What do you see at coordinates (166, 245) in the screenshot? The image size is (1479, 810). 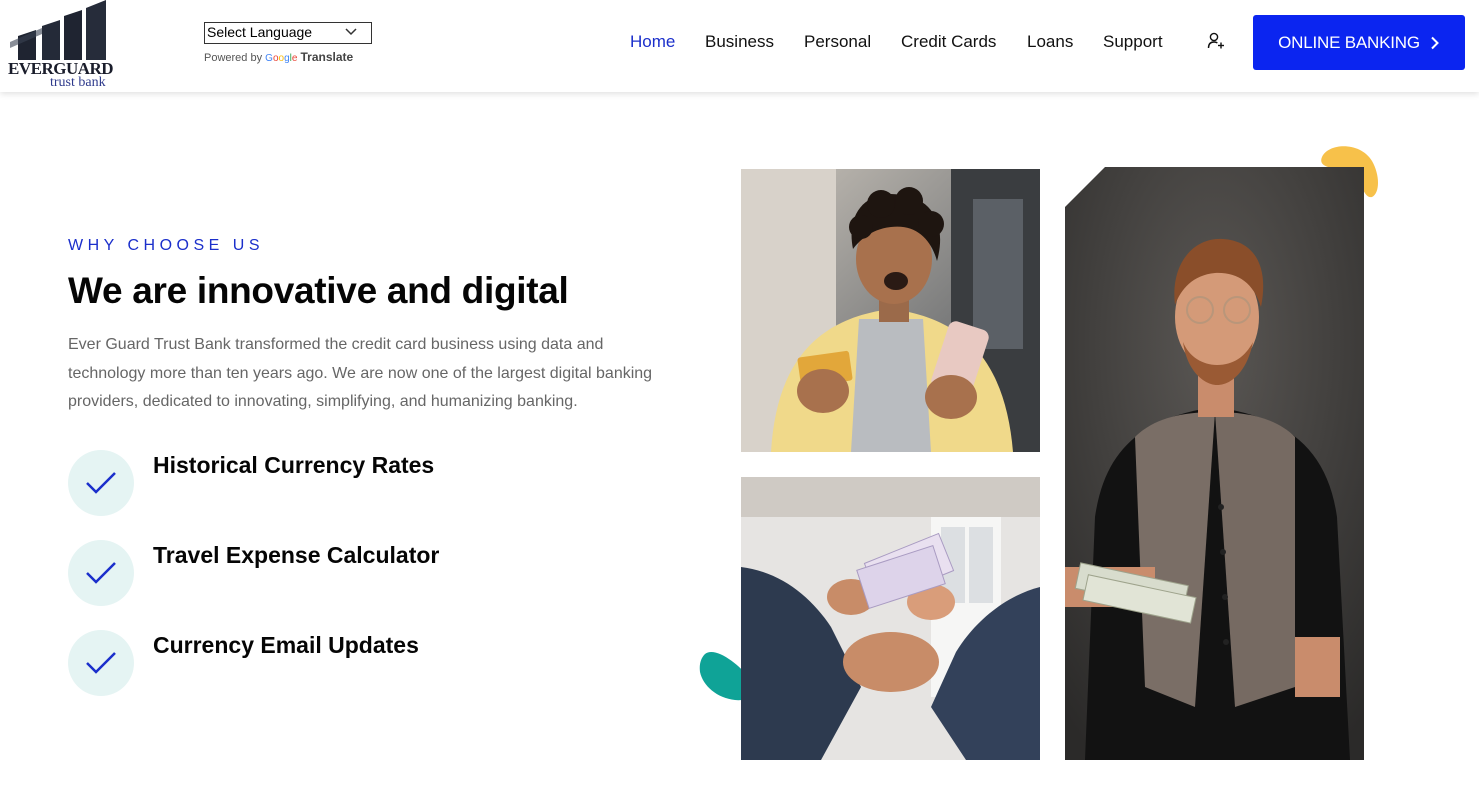 I see `section-eyebrow: WHY CHOOSE US` at bounding box center [166, 245].